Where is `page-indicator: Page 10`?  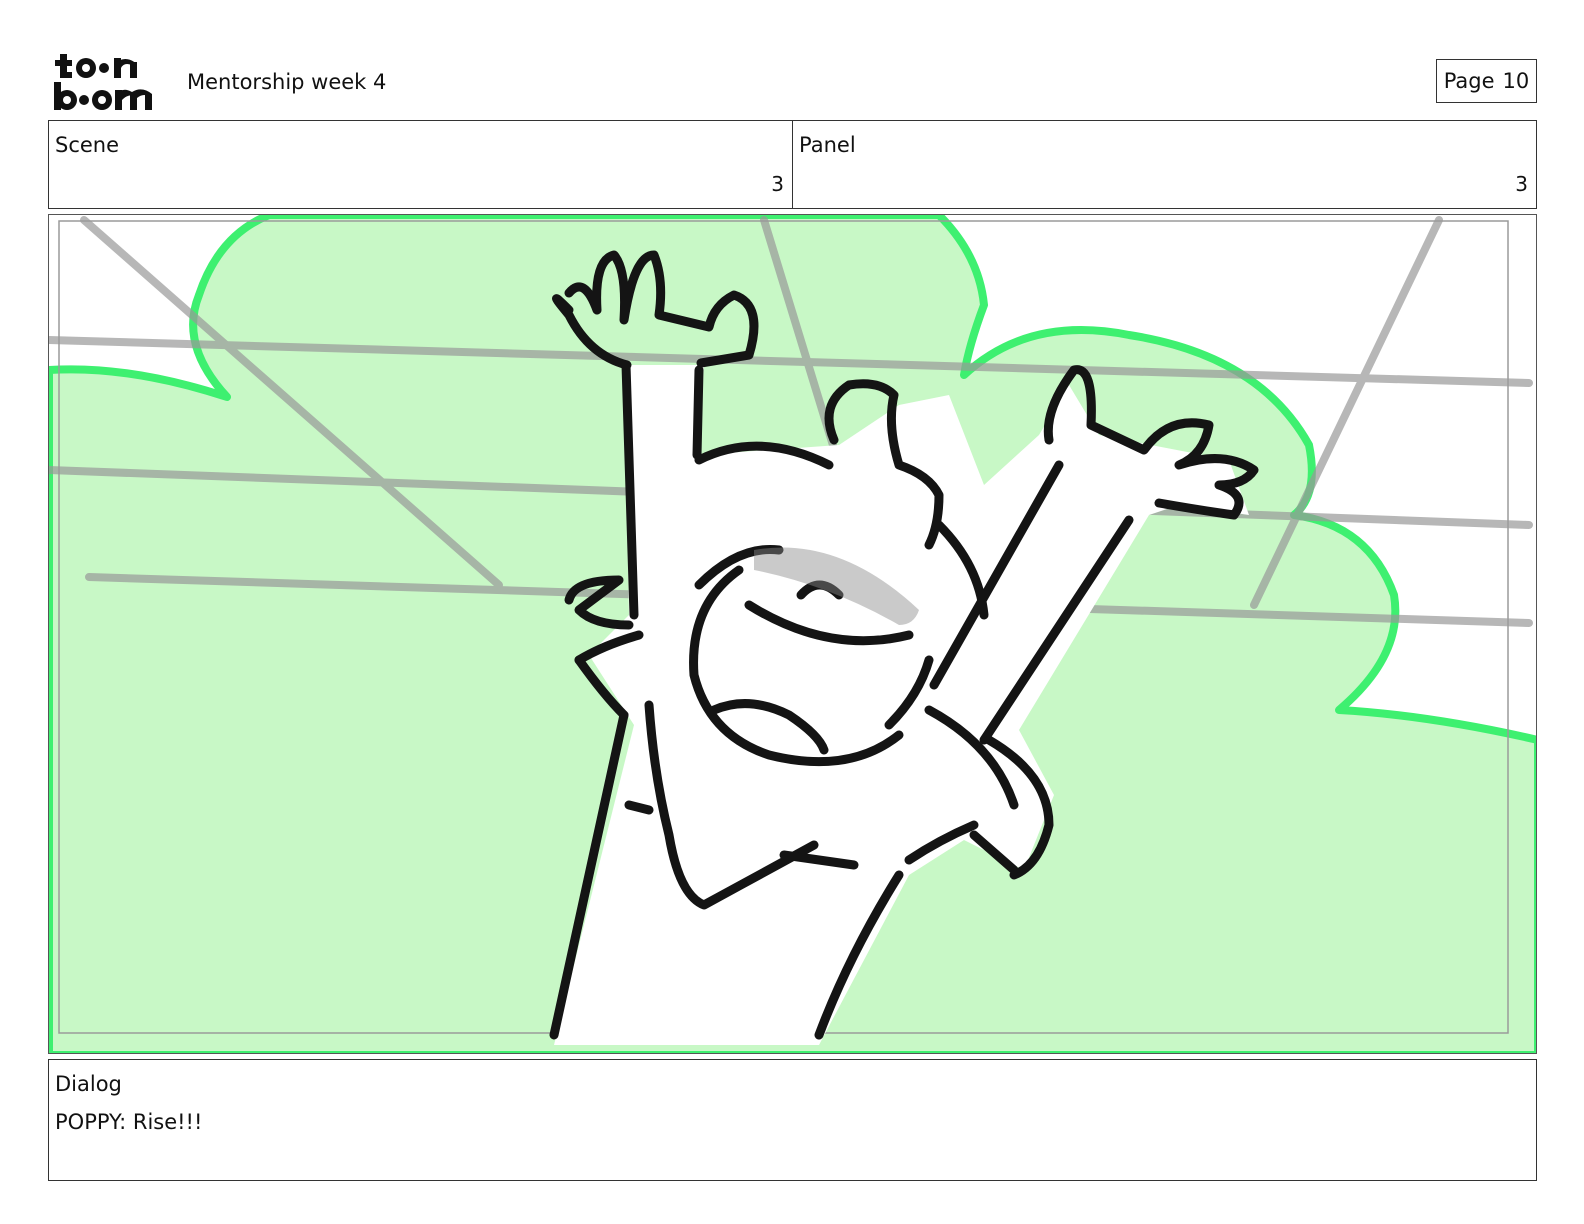
page-indicator: Page 10 is located at coordinates (1486, 81).